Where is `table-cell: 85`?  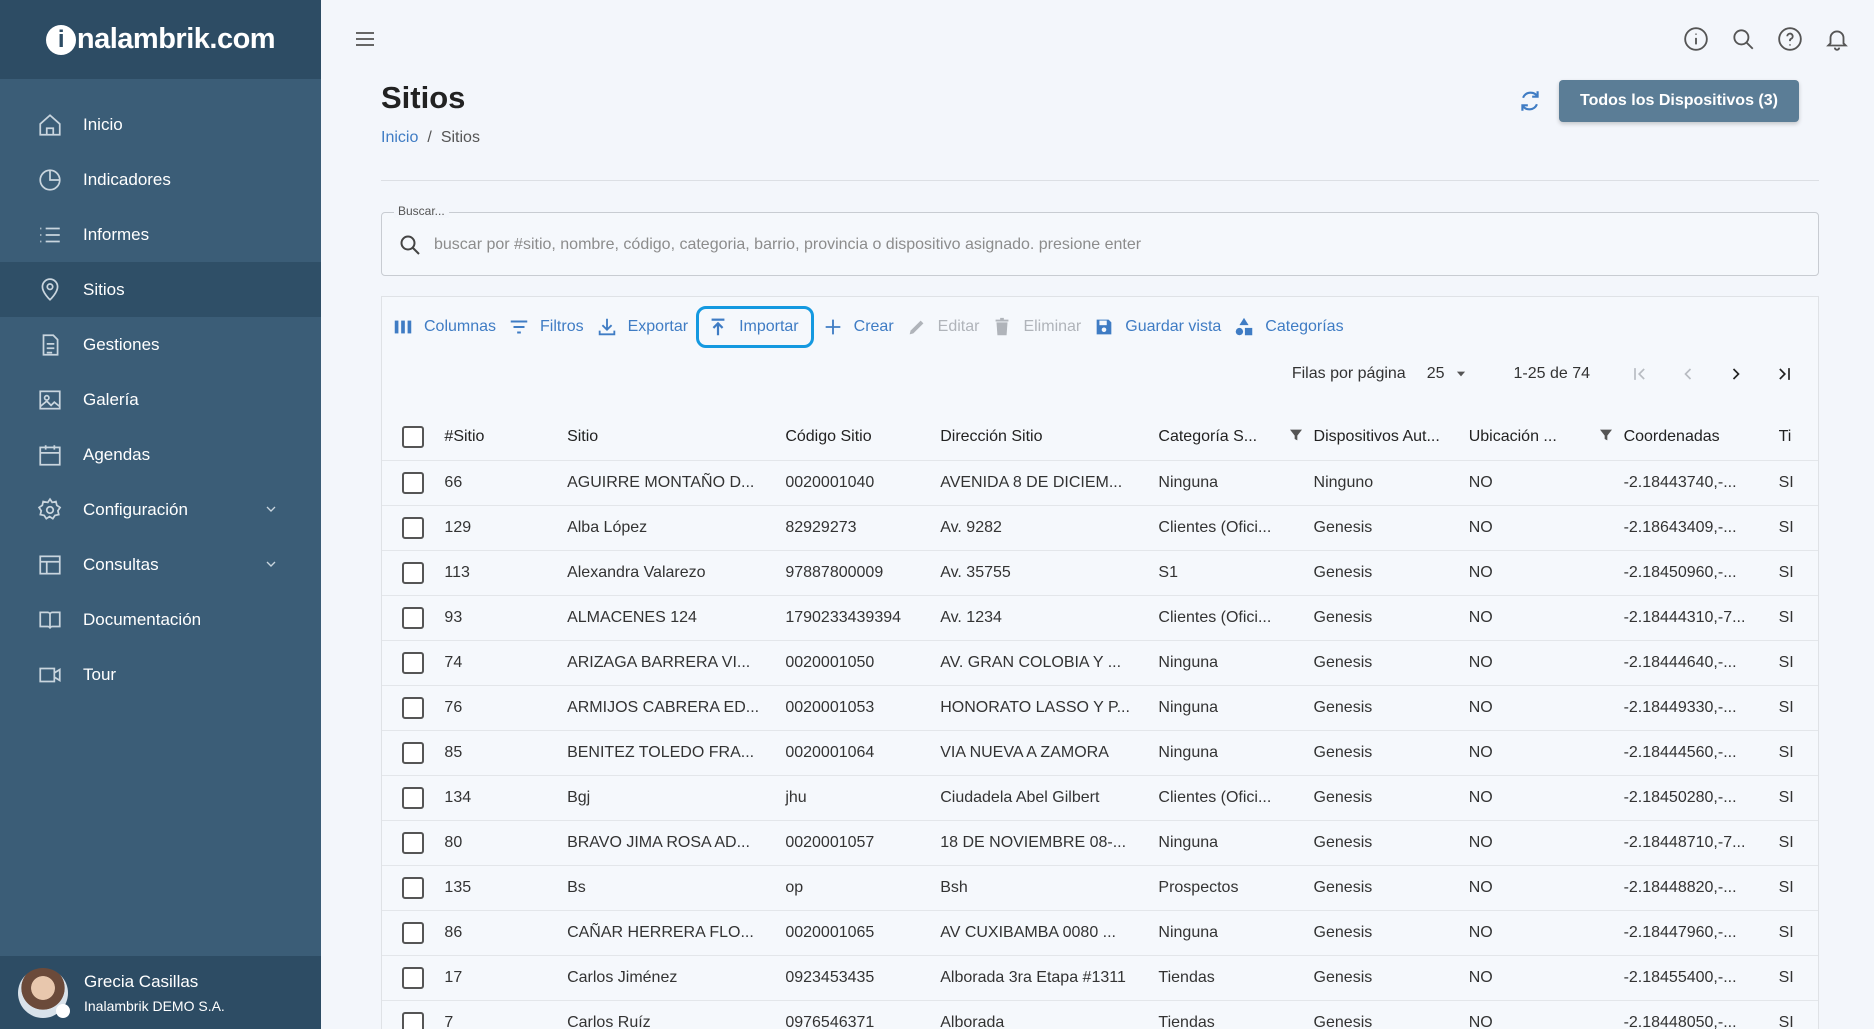 table-cell: 85 is located at coordinates (506, 752).